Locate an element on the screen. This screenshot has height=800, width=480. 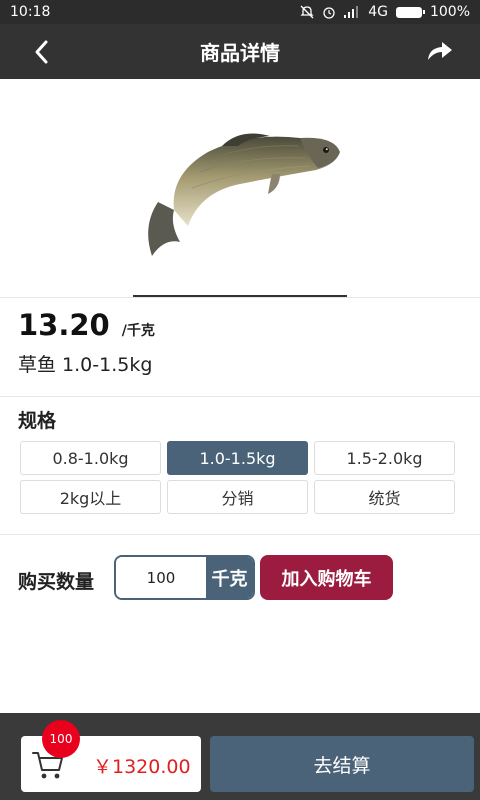
spec-option: 统货 is located at coordinates (384, 497).